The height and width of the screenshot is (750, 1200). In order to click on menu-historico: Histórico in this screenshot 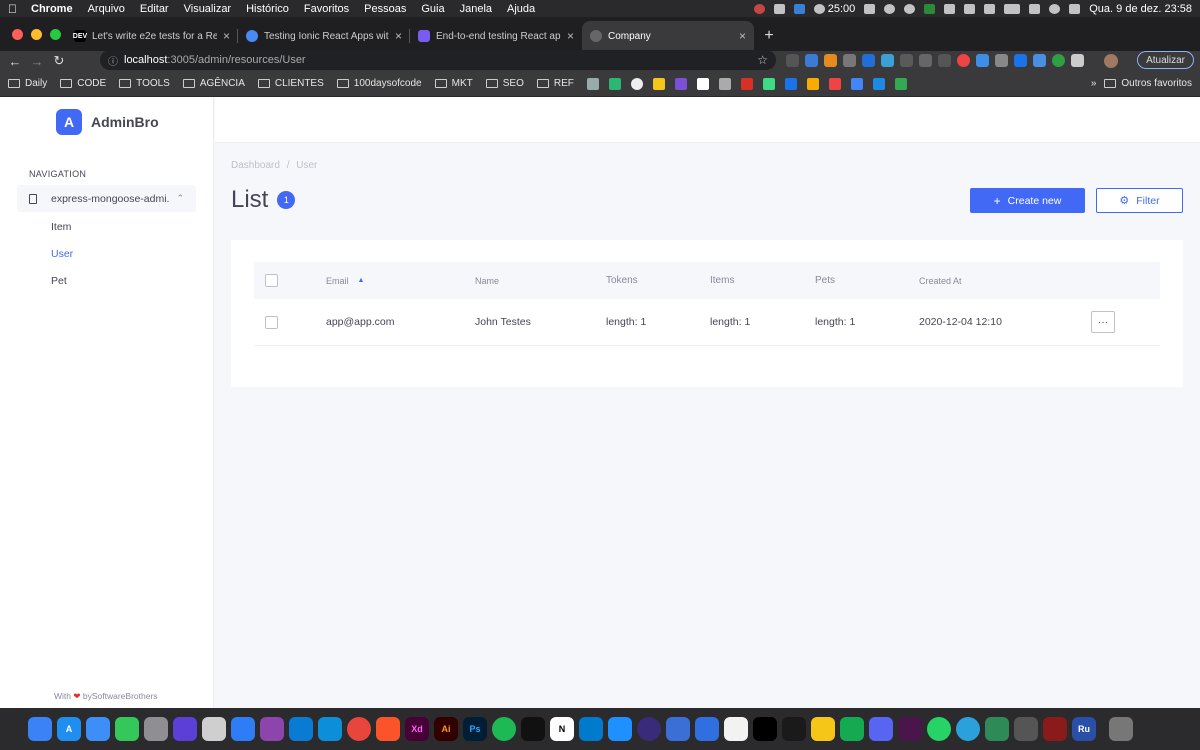, I will do `click(267, 9)`.